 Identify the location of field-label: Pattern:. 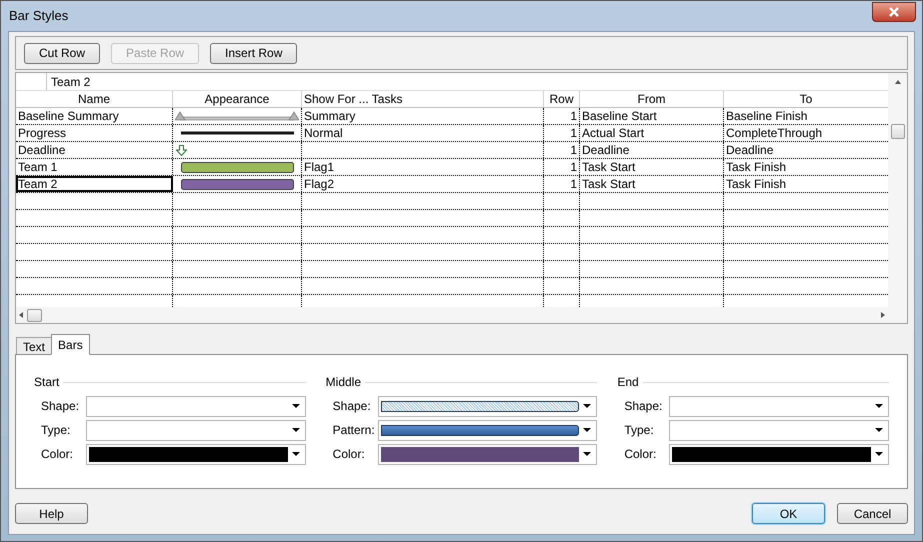
(354, 430).